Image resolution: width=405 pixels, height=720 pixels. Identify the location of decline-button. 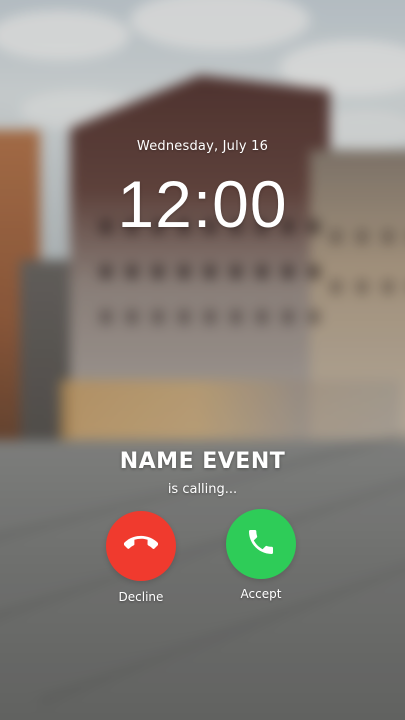
(141, 546).